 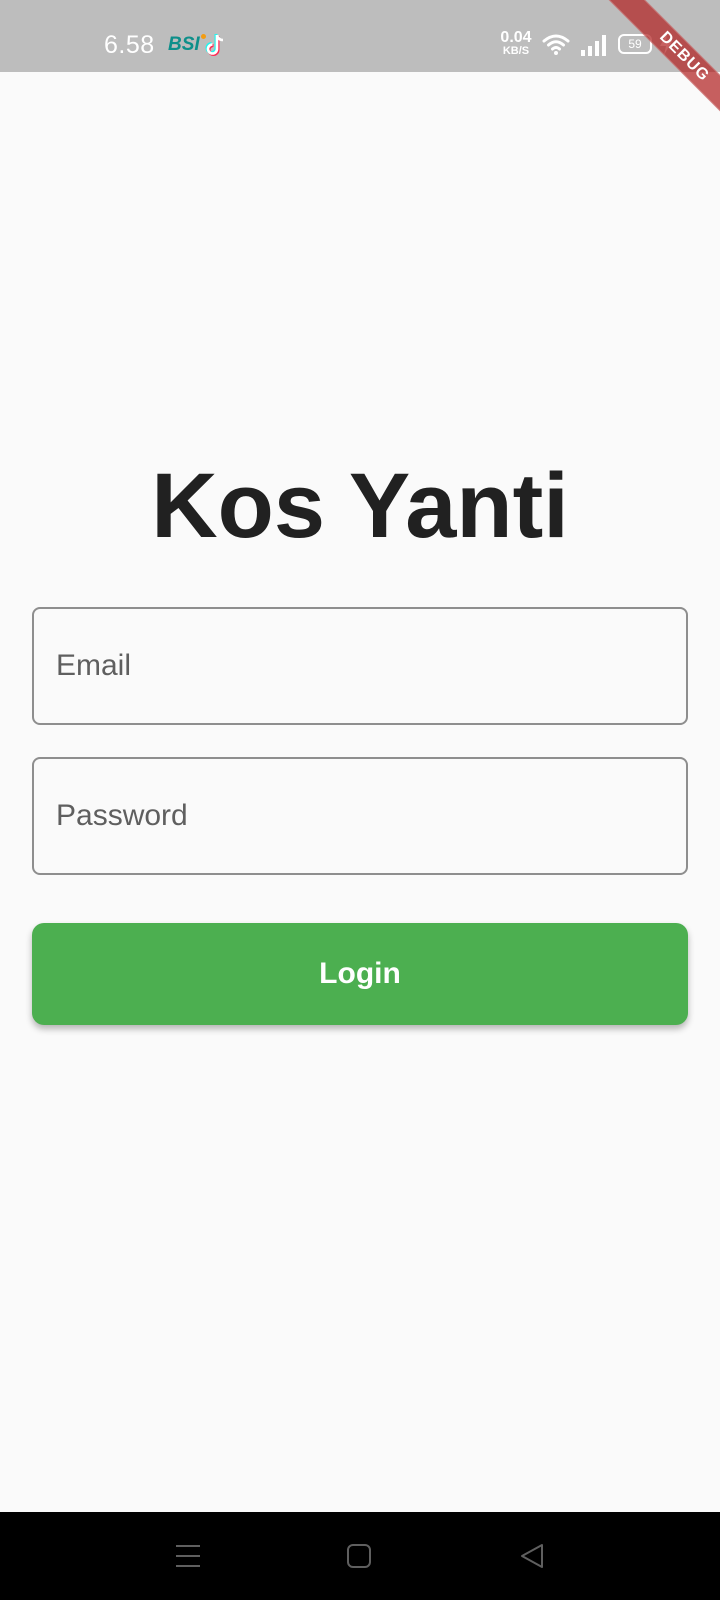 I want to click on charging-icon, so click(x=666, y=44).